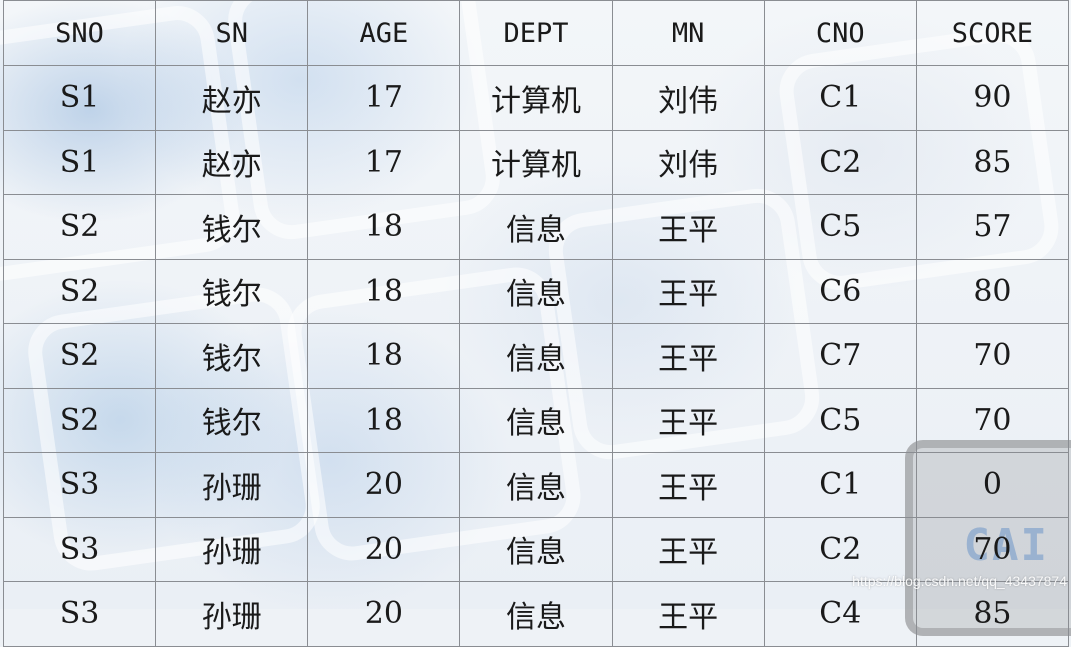  I want to click on column-header: DEPT, so click(536, 33).